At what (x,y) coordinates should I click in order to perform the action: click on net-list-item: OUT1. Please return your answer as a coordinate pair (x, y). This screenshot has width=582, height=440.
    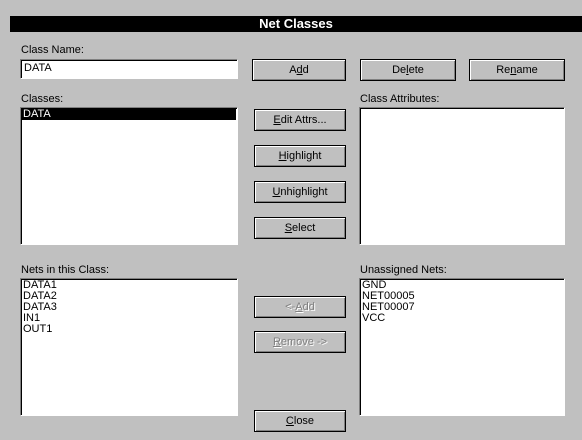
    Looking at the image, I should click on (129, 329).